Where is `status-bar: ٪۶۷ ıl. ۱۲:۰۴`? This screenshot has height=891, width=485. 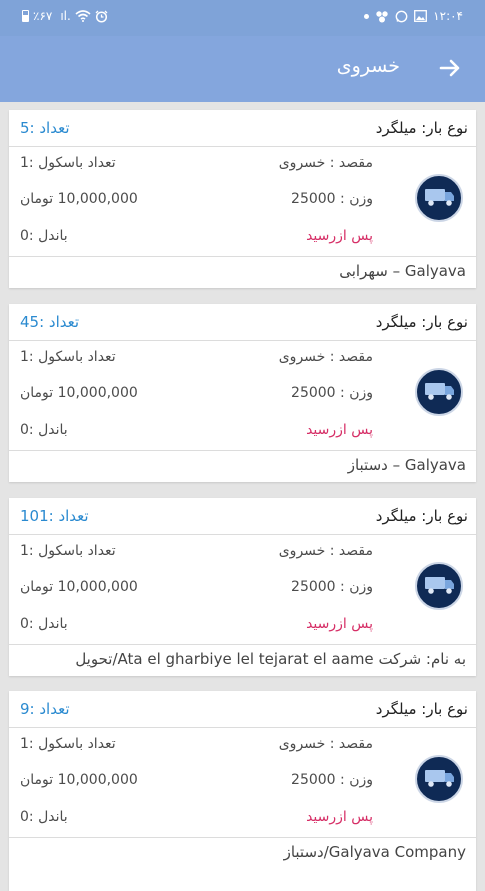 status-bar: ٪۶۷ ıl. ۱۲:۰۴ is located at coordinates (242, 18).